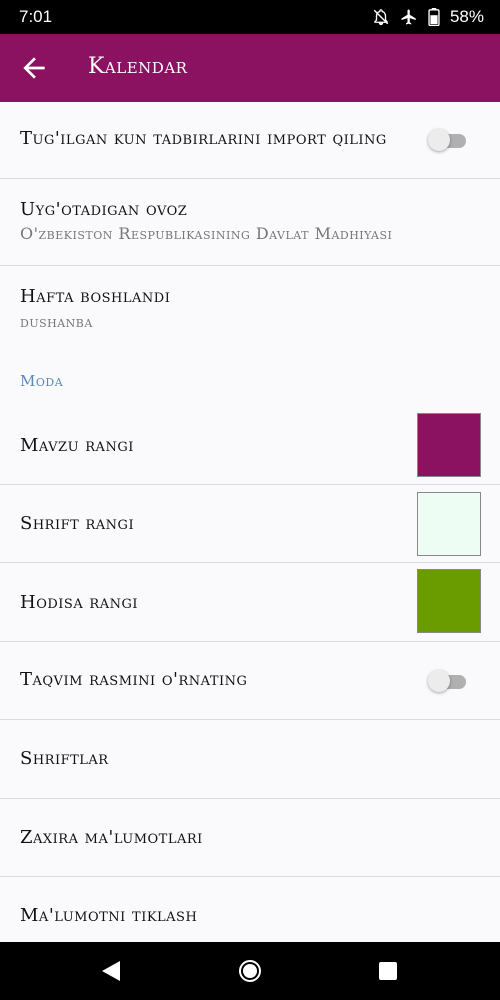 The image size is (500, 1000). I want to click on section-header-fashion: Moda, so click(42, 381).